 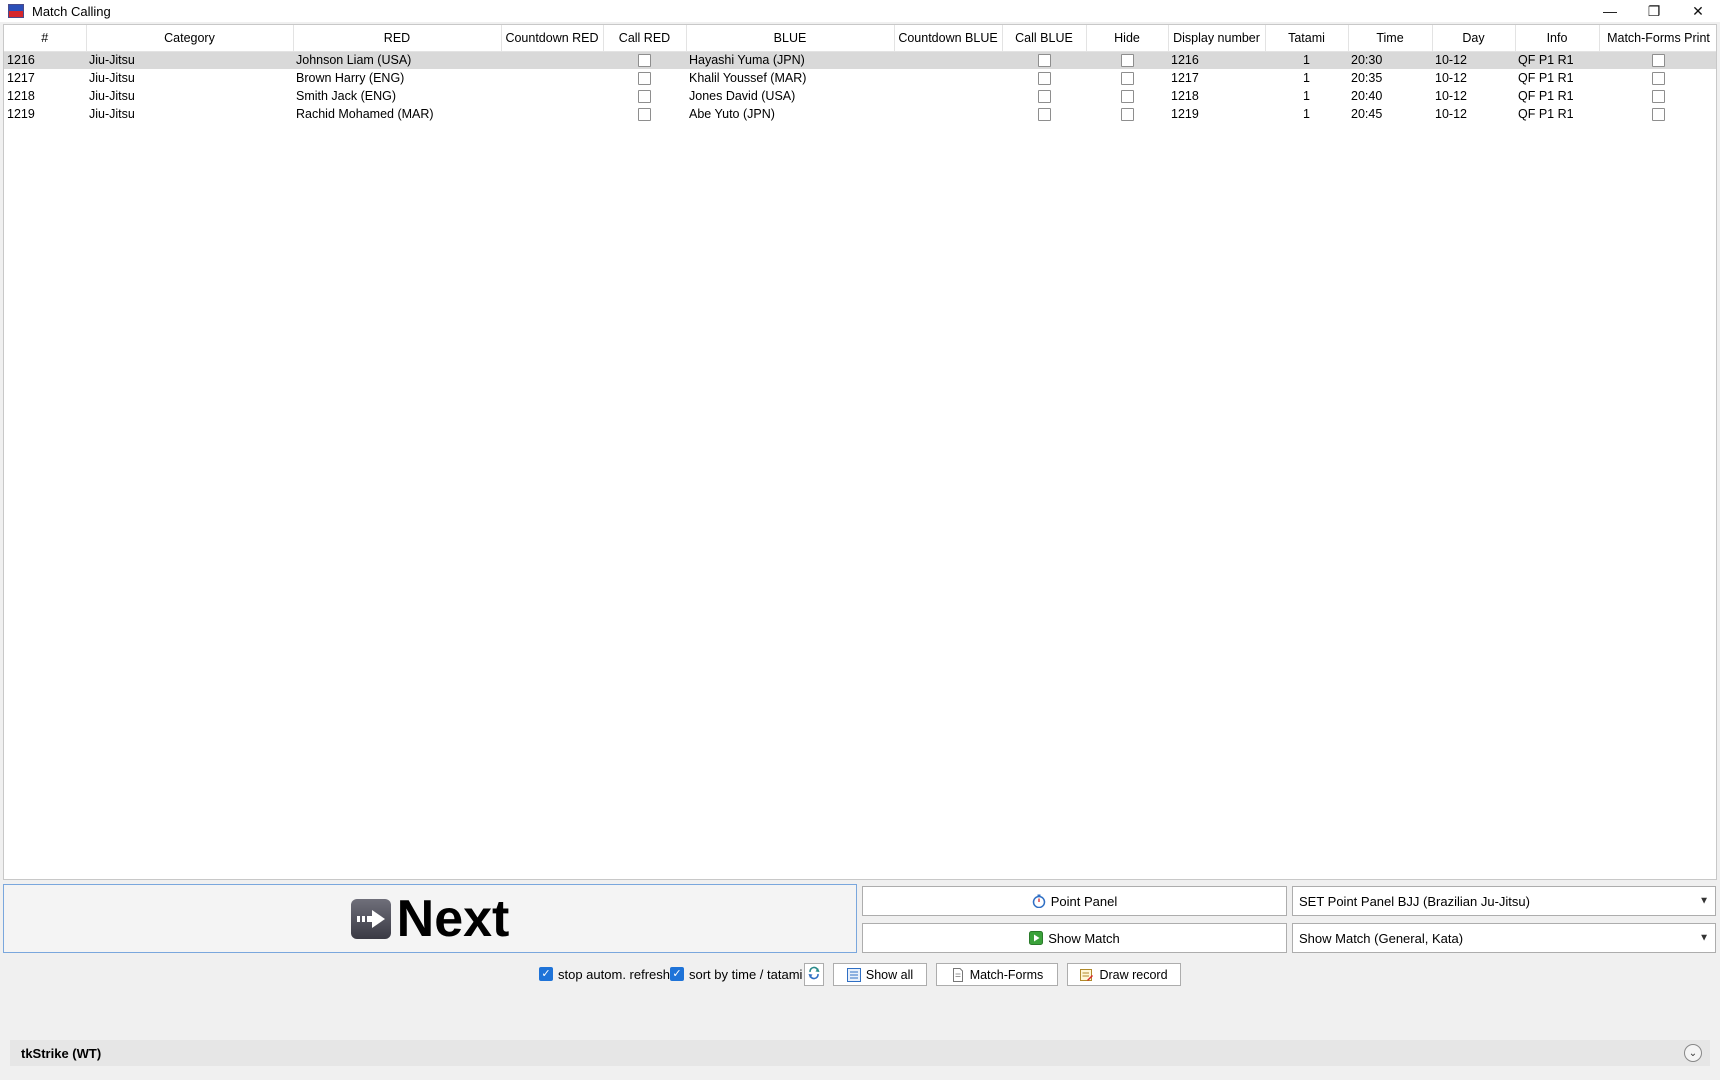 I want to click on show-match-button: Show Match, so click(x=1074, y=938).